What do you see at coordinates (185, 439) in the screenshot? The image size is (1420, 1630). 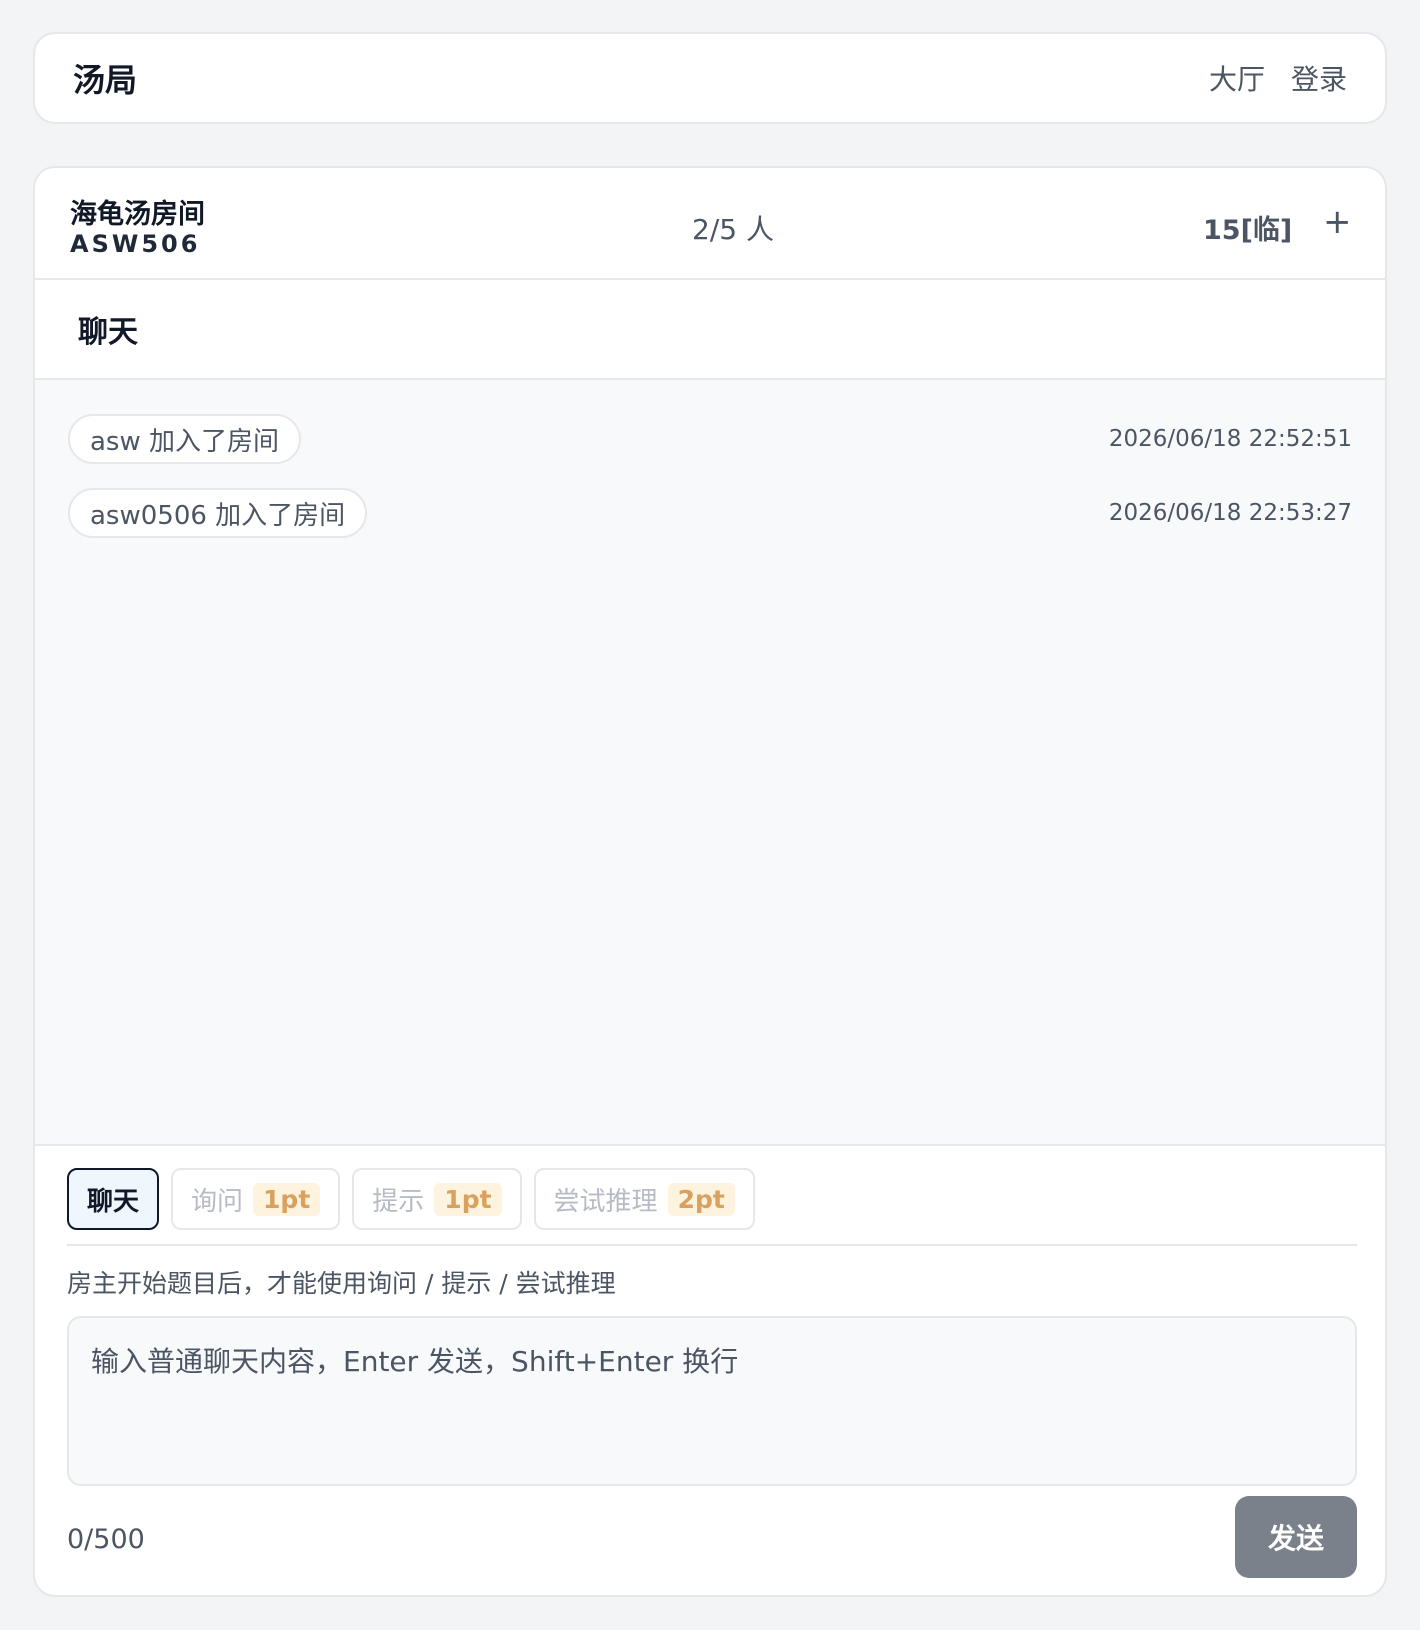 I see `system-message: asw 加入了房间` at bounding box center [185, 439].